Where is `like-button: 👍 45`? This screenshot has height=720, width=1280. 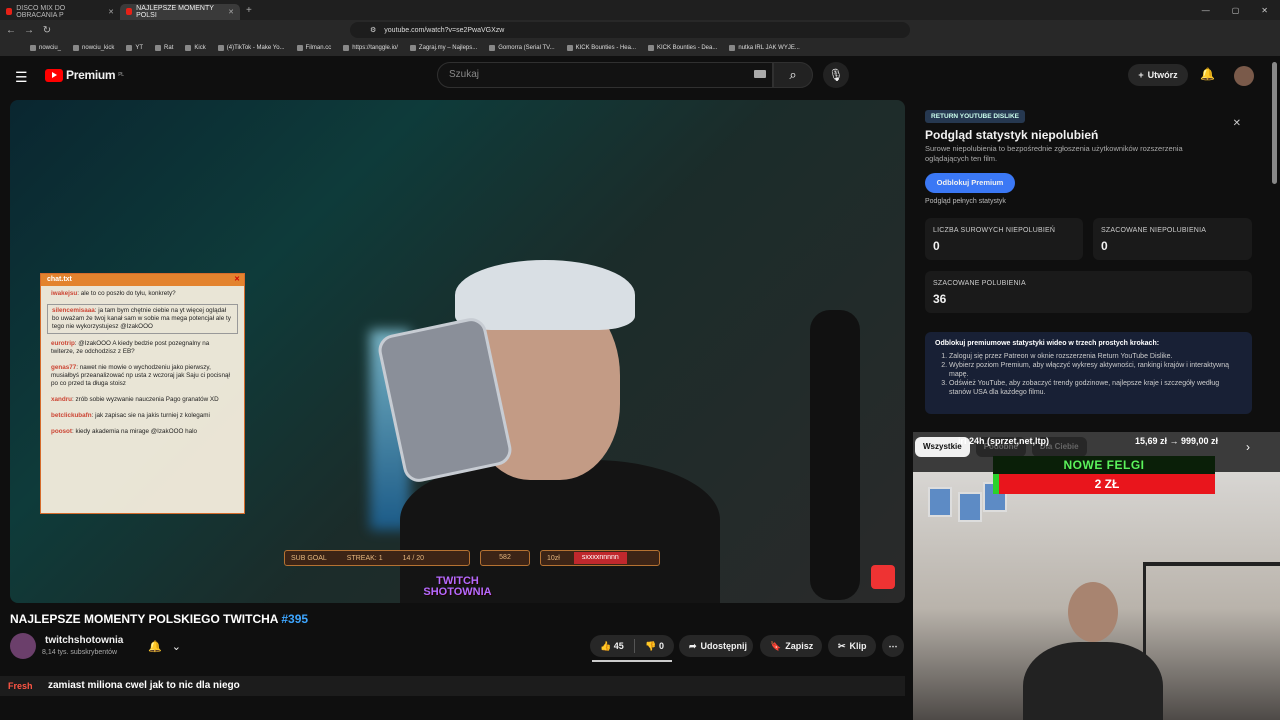 like-button: 👍 45 is located at coordinates (612, 646).